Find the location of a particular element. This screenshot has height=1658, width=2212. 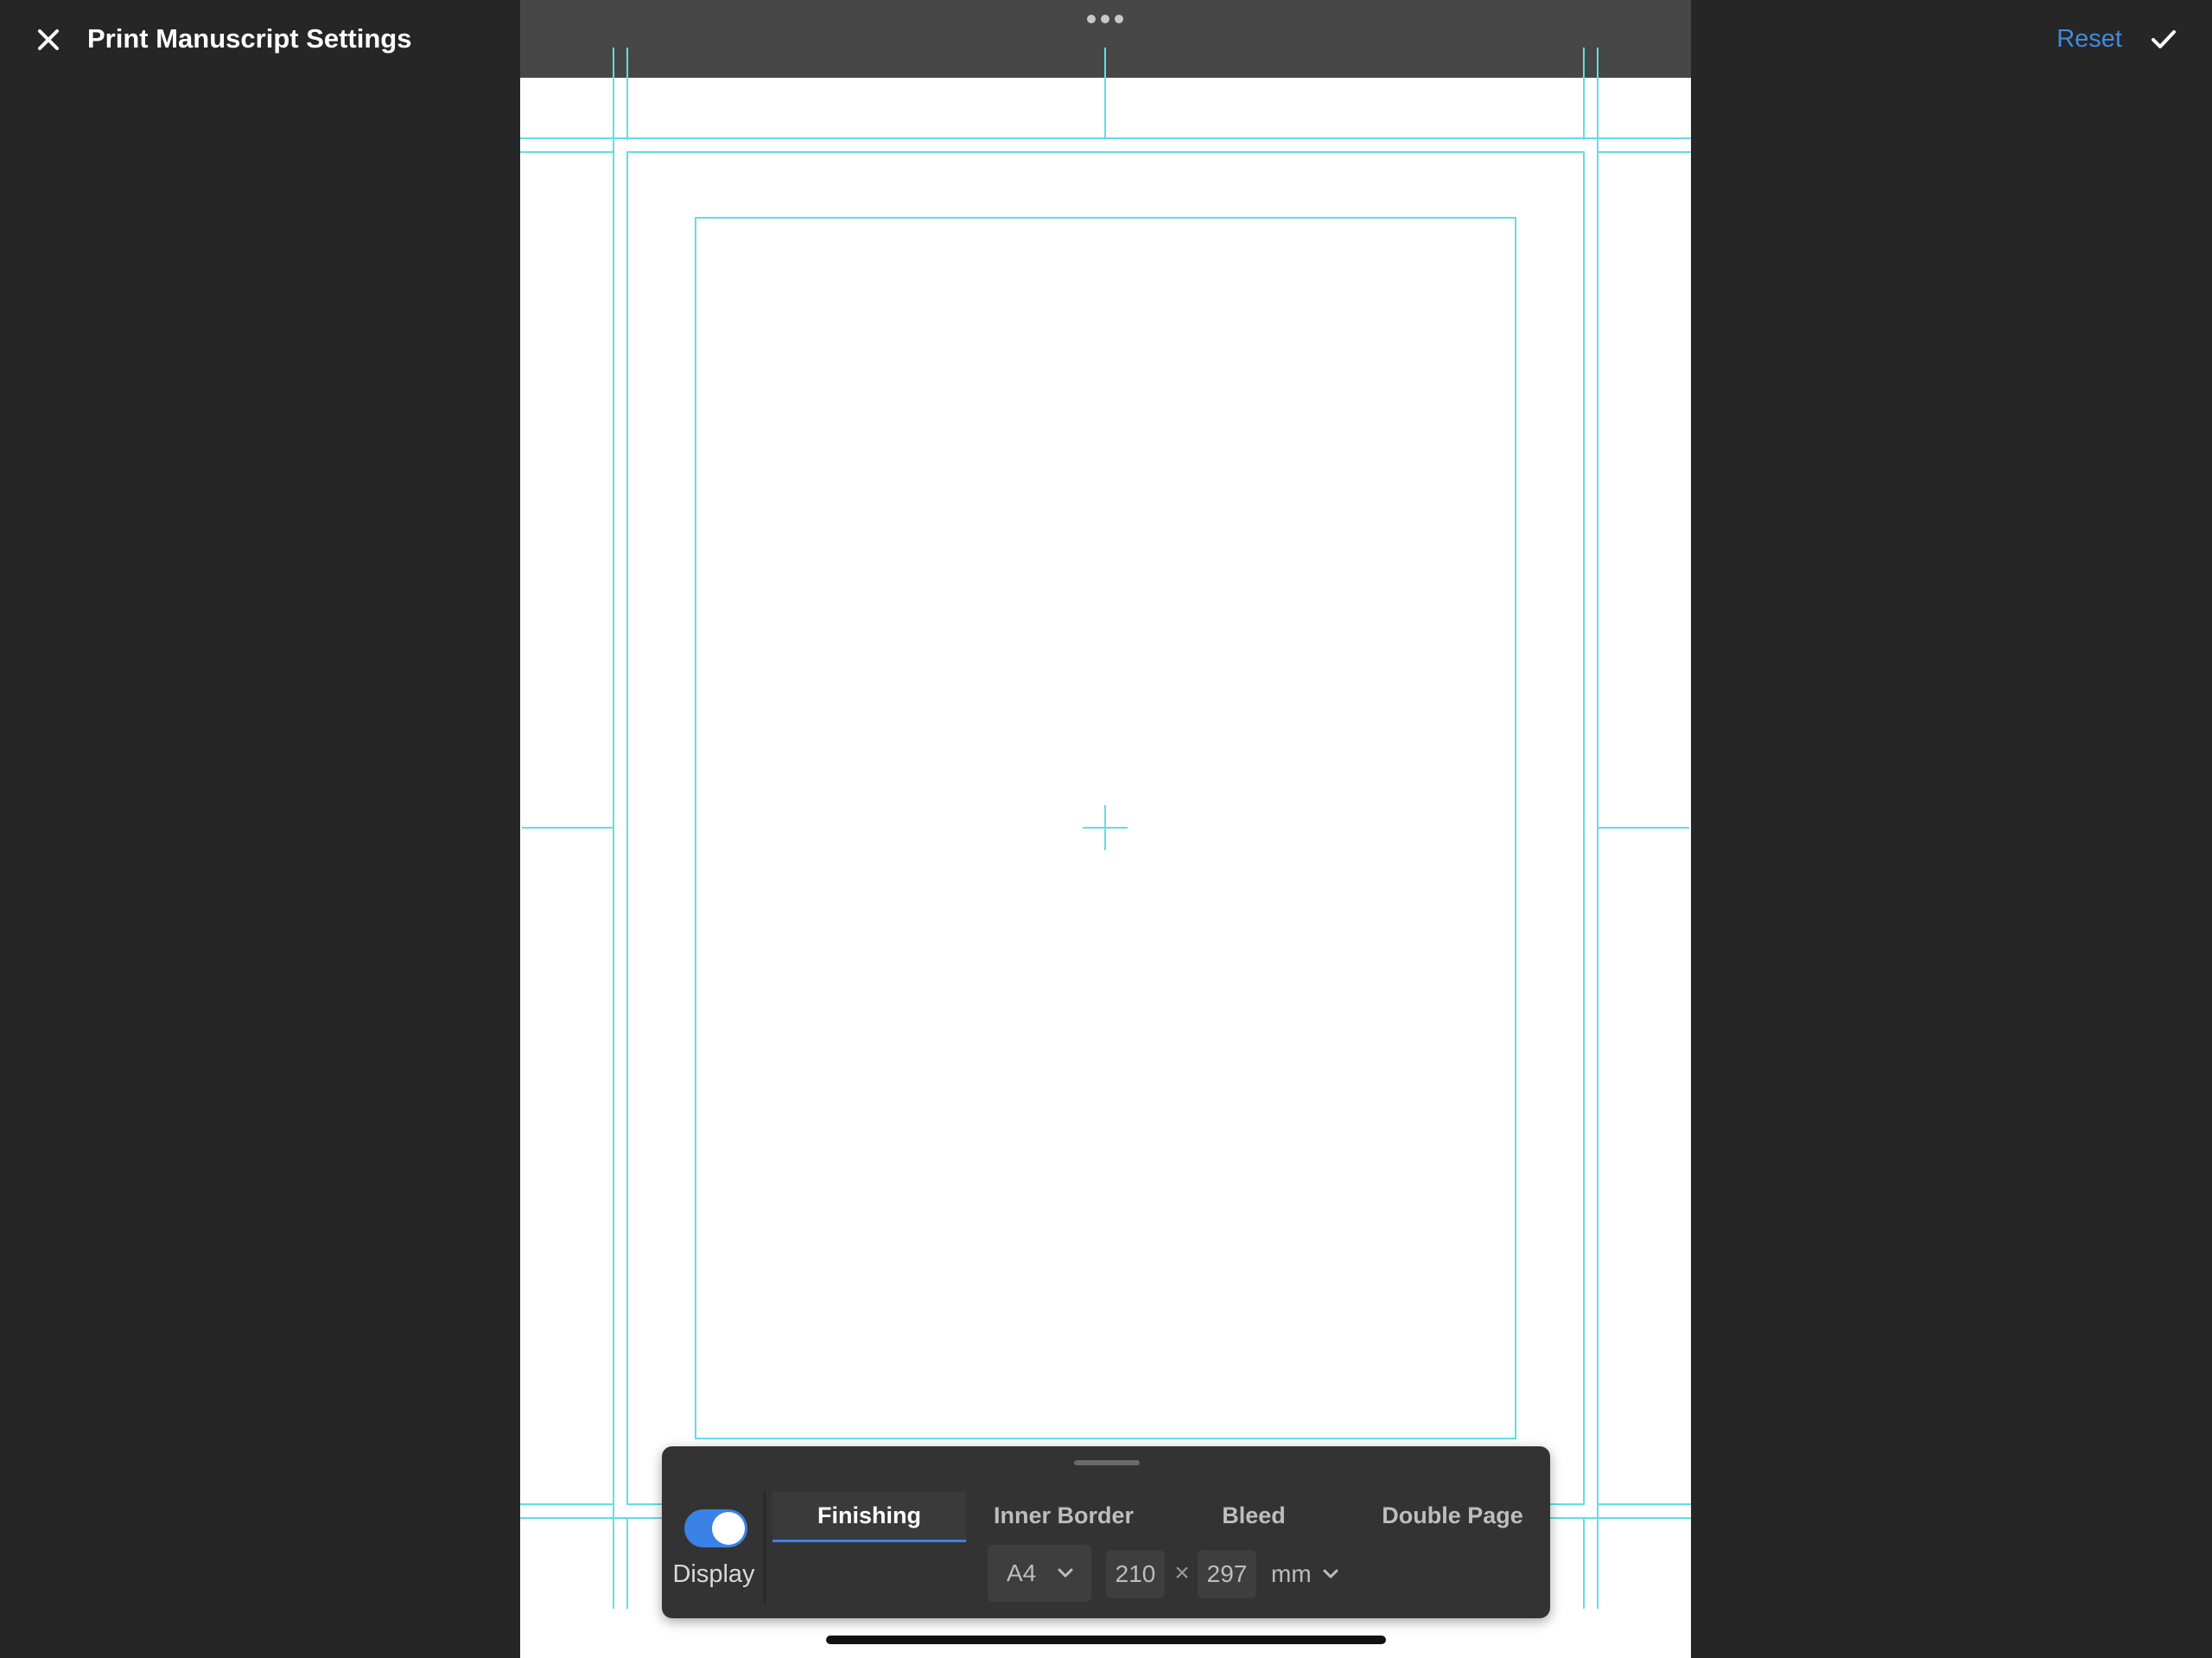

width-field: 210 is located at coordinates (1135, 1574).